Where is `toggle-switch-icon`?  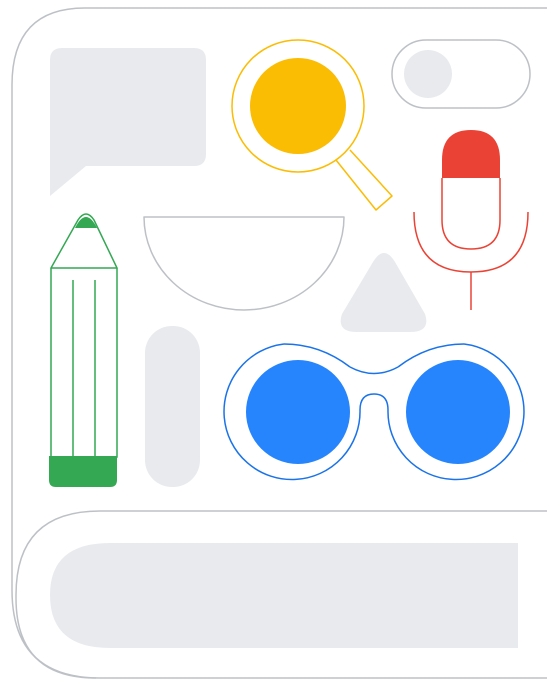
toggle-switch-icon is located at coordinates (461, 74).